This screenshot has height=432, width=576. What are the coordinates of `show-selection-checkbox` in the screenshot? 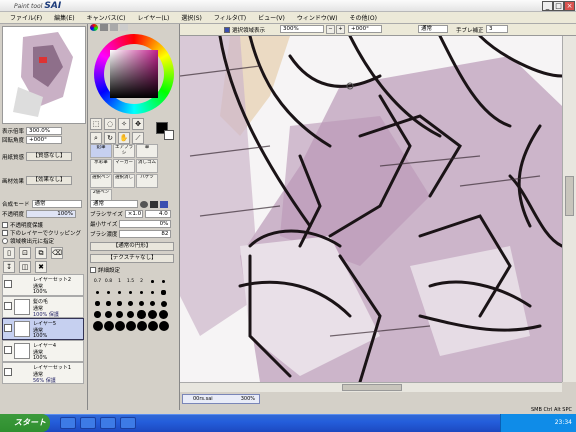 It's located at (227, 30).